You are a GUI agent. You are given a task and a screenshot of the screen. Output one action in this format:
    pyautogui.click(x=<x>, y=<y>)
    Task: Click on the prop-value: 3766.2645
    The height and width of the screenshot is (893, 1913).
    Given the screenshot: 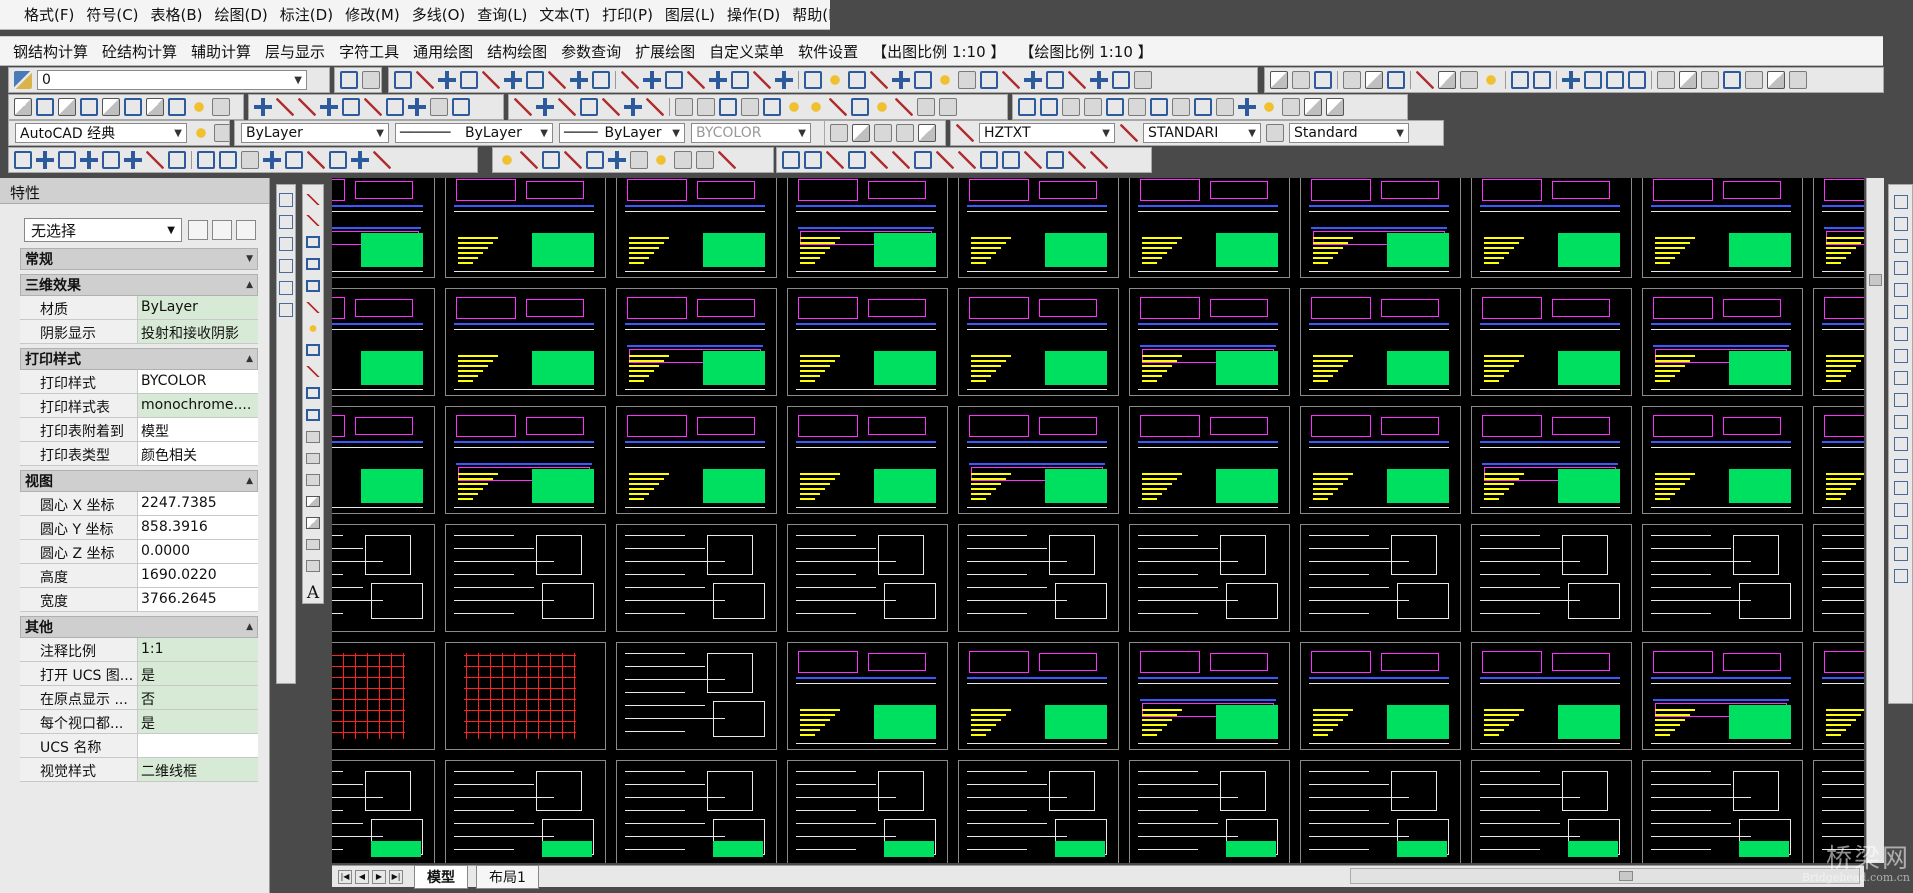 What is the action you would take?
    pyautogui.click(x=198, y=599)
    